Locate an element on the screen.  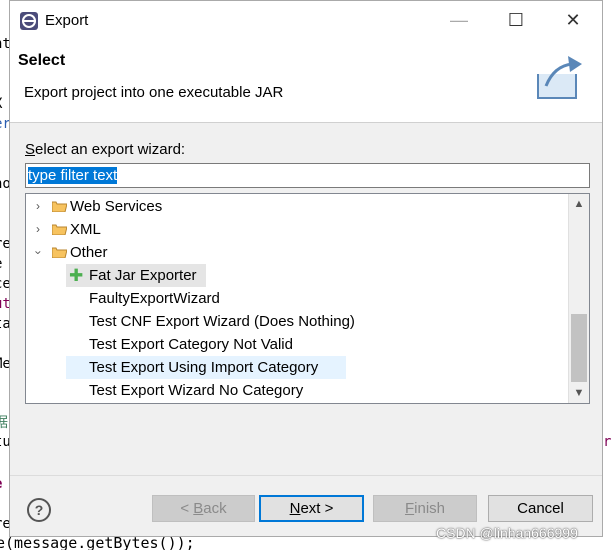
tree-item-label: Test Export Using Import Category is located at coordinates (204, 367).